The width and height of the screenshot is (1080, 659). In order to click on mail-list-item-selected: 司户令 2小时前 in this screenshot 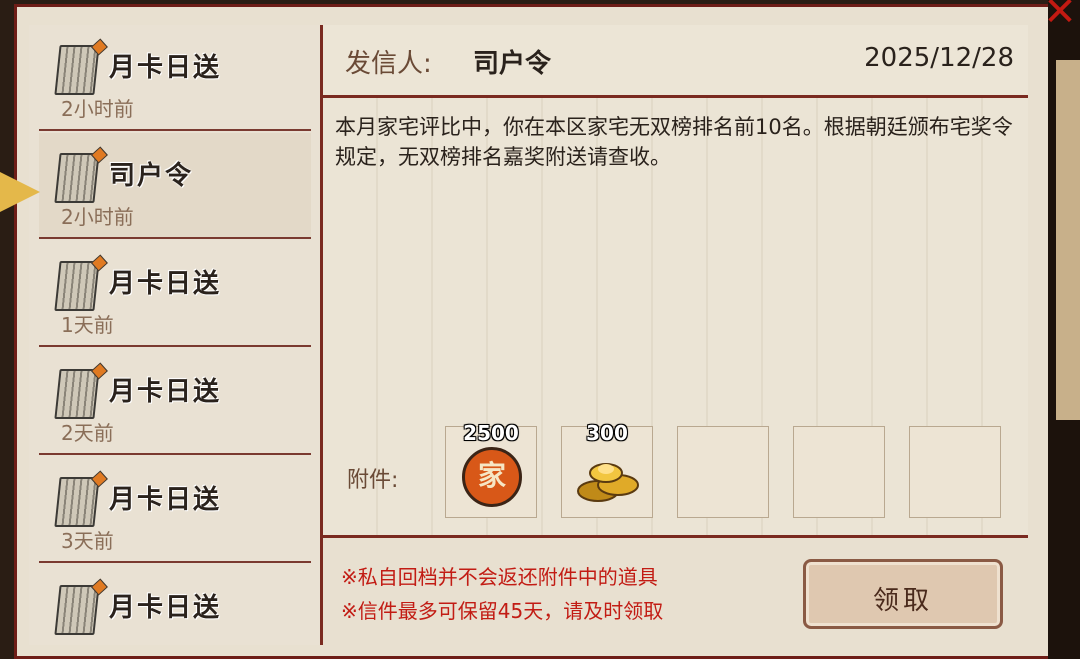, I will do `click(175, 186)`.